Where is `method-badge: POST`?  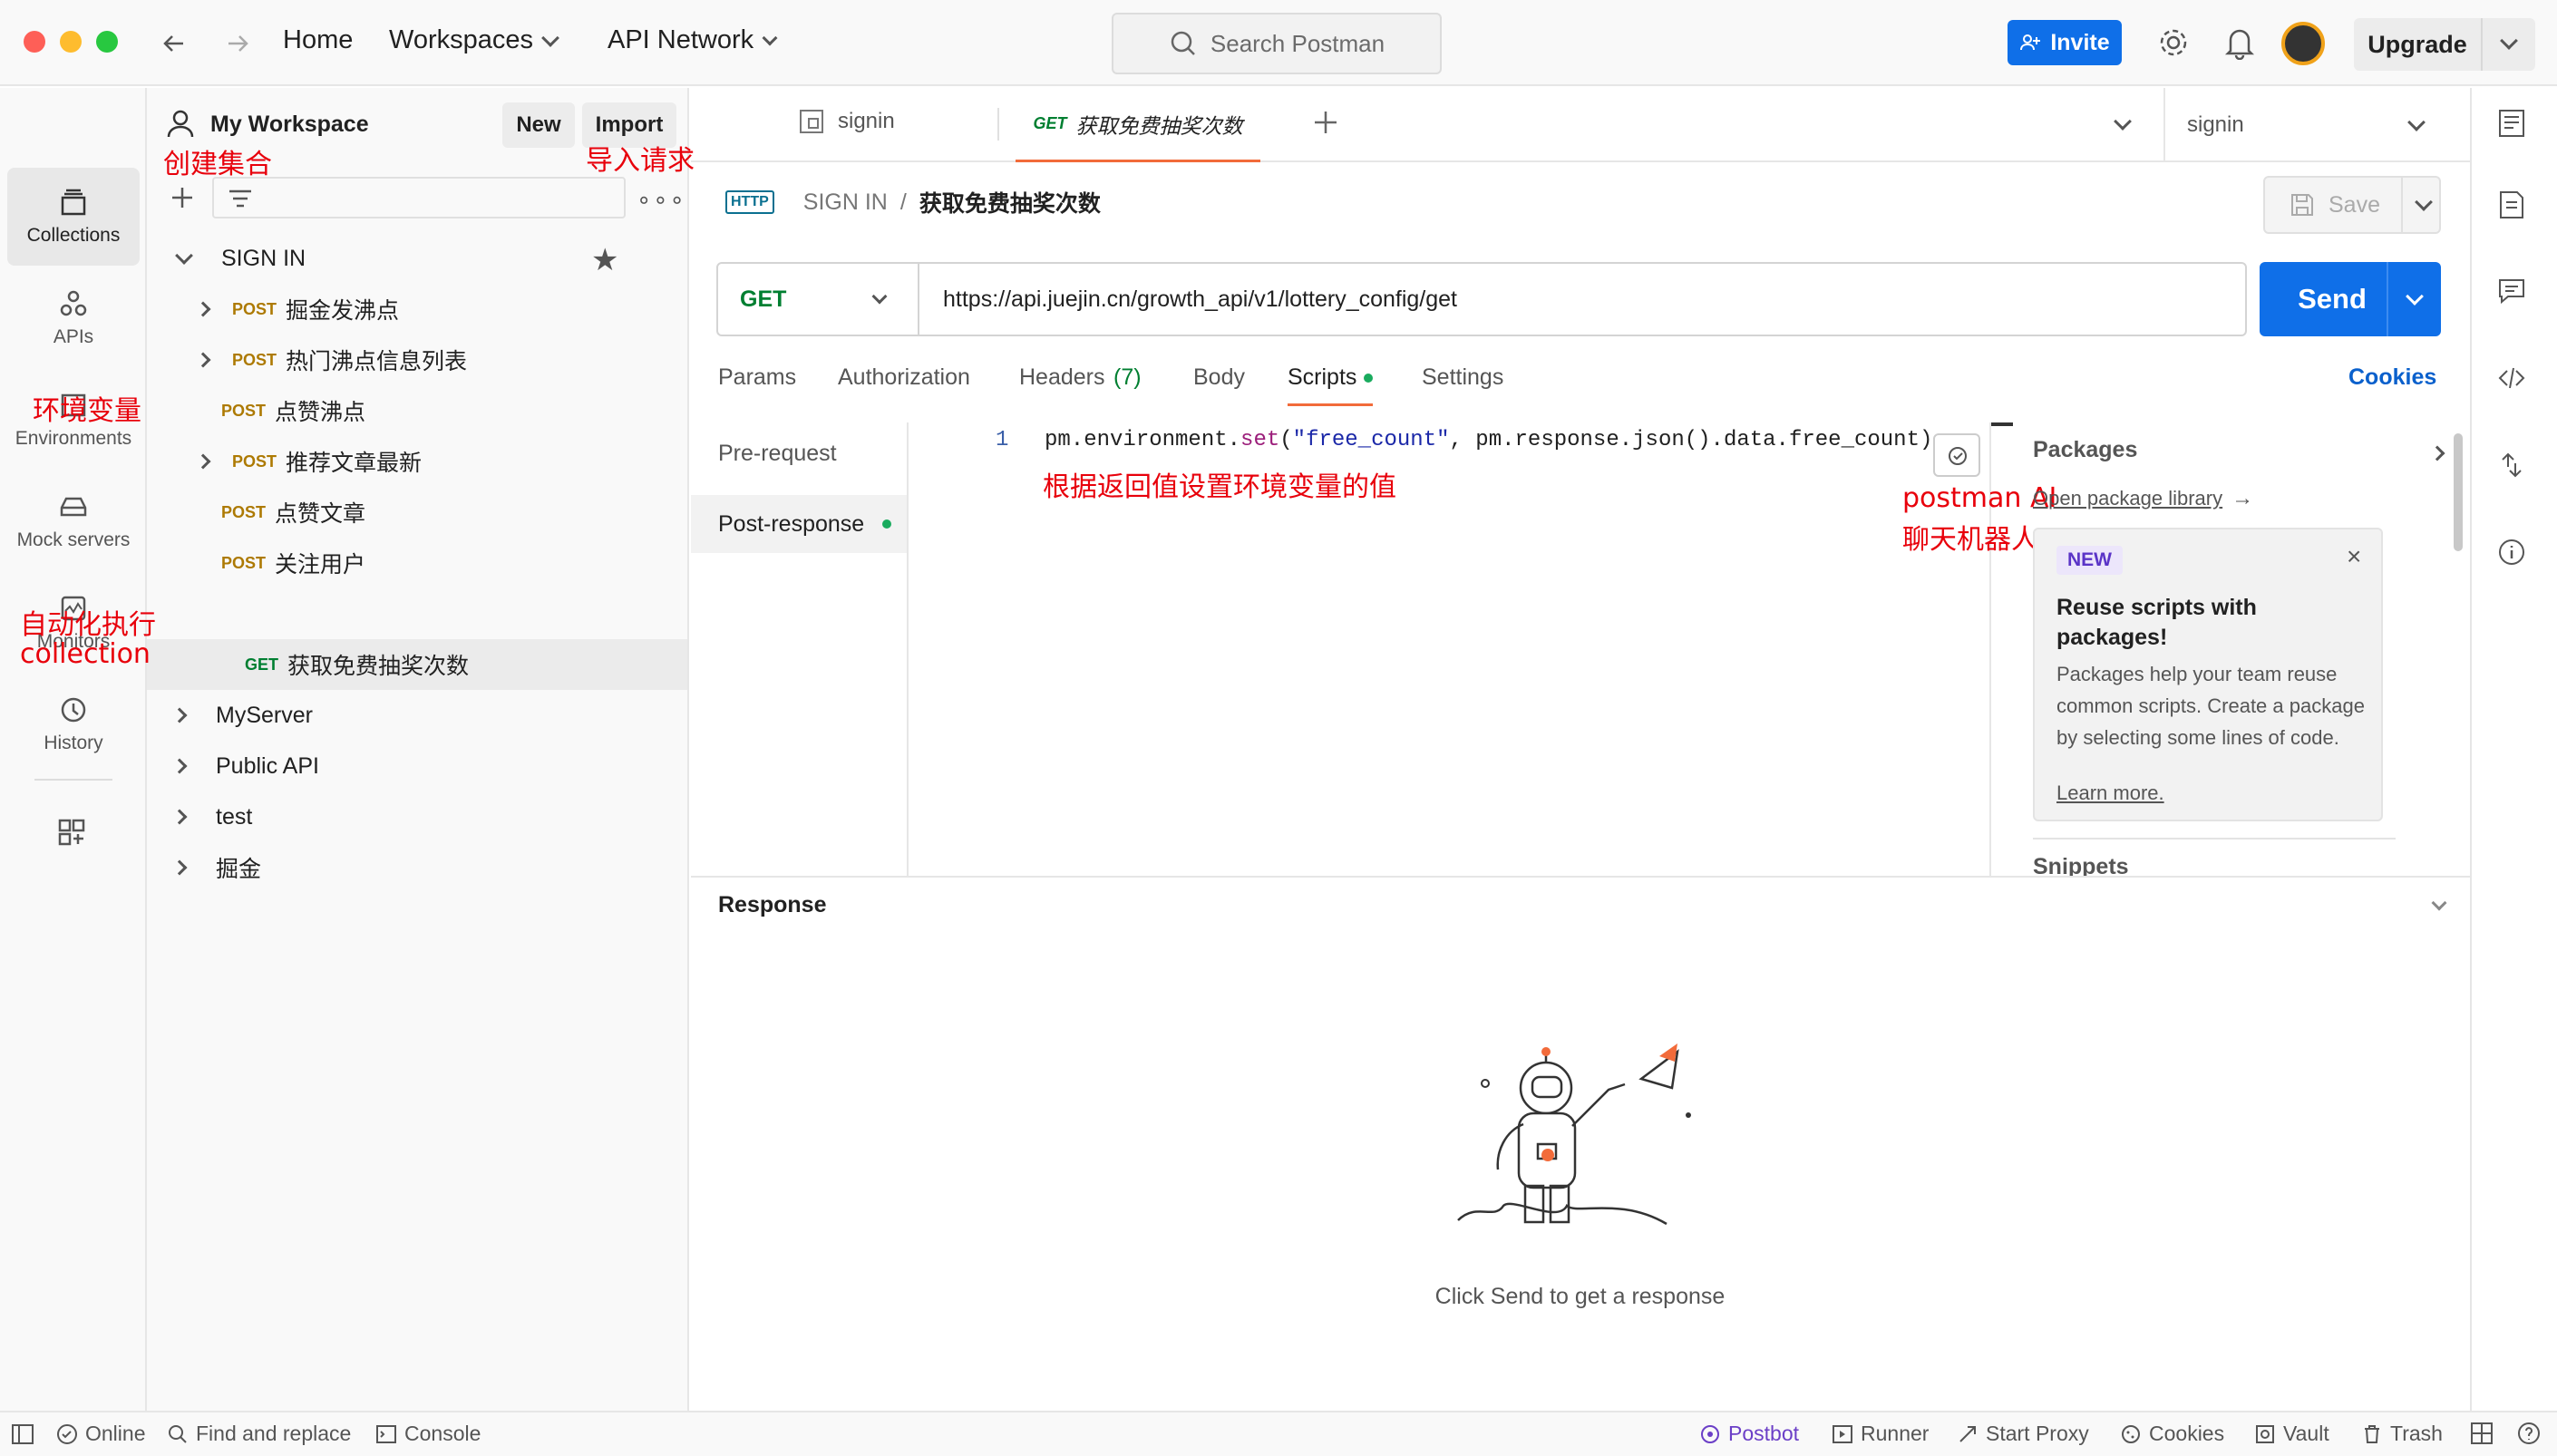 method-badge: POST is located at coordinates (254, 359).